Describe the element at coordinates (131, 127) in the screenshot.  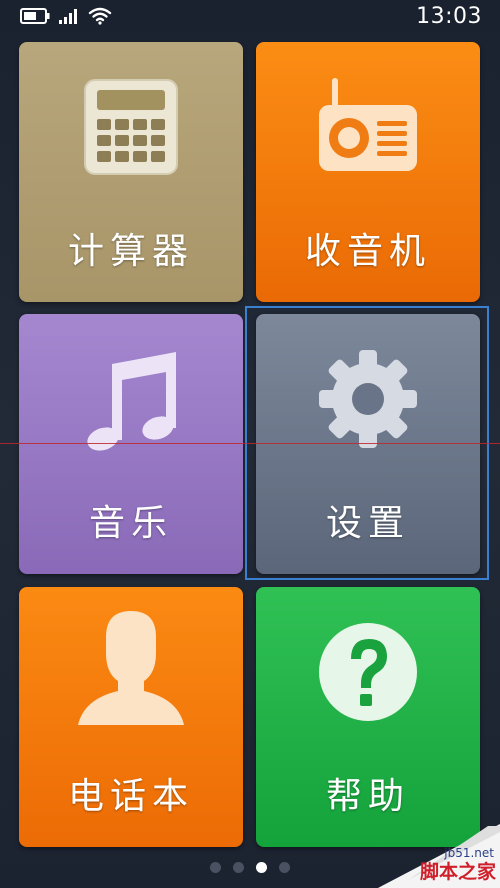
I see `calculator-icon` at that location.